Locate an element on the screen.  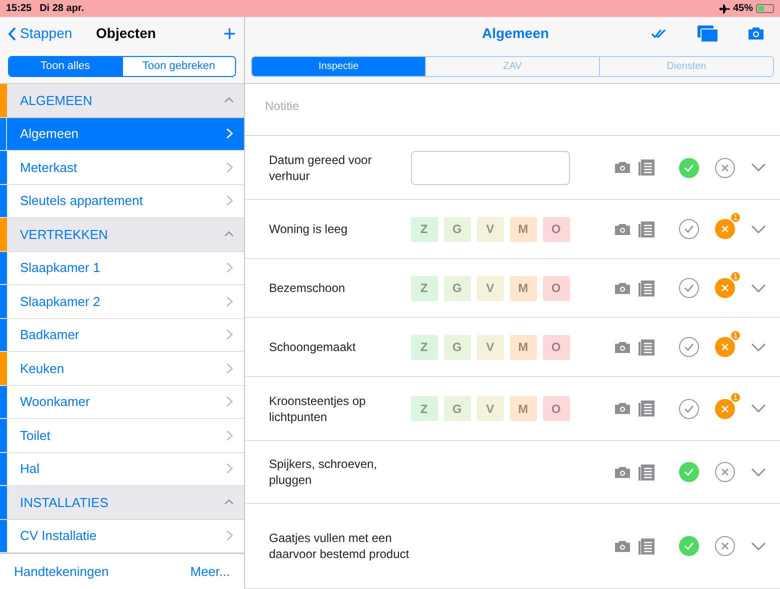
segment-tab: Diensten is located at coordinates (686, 66).